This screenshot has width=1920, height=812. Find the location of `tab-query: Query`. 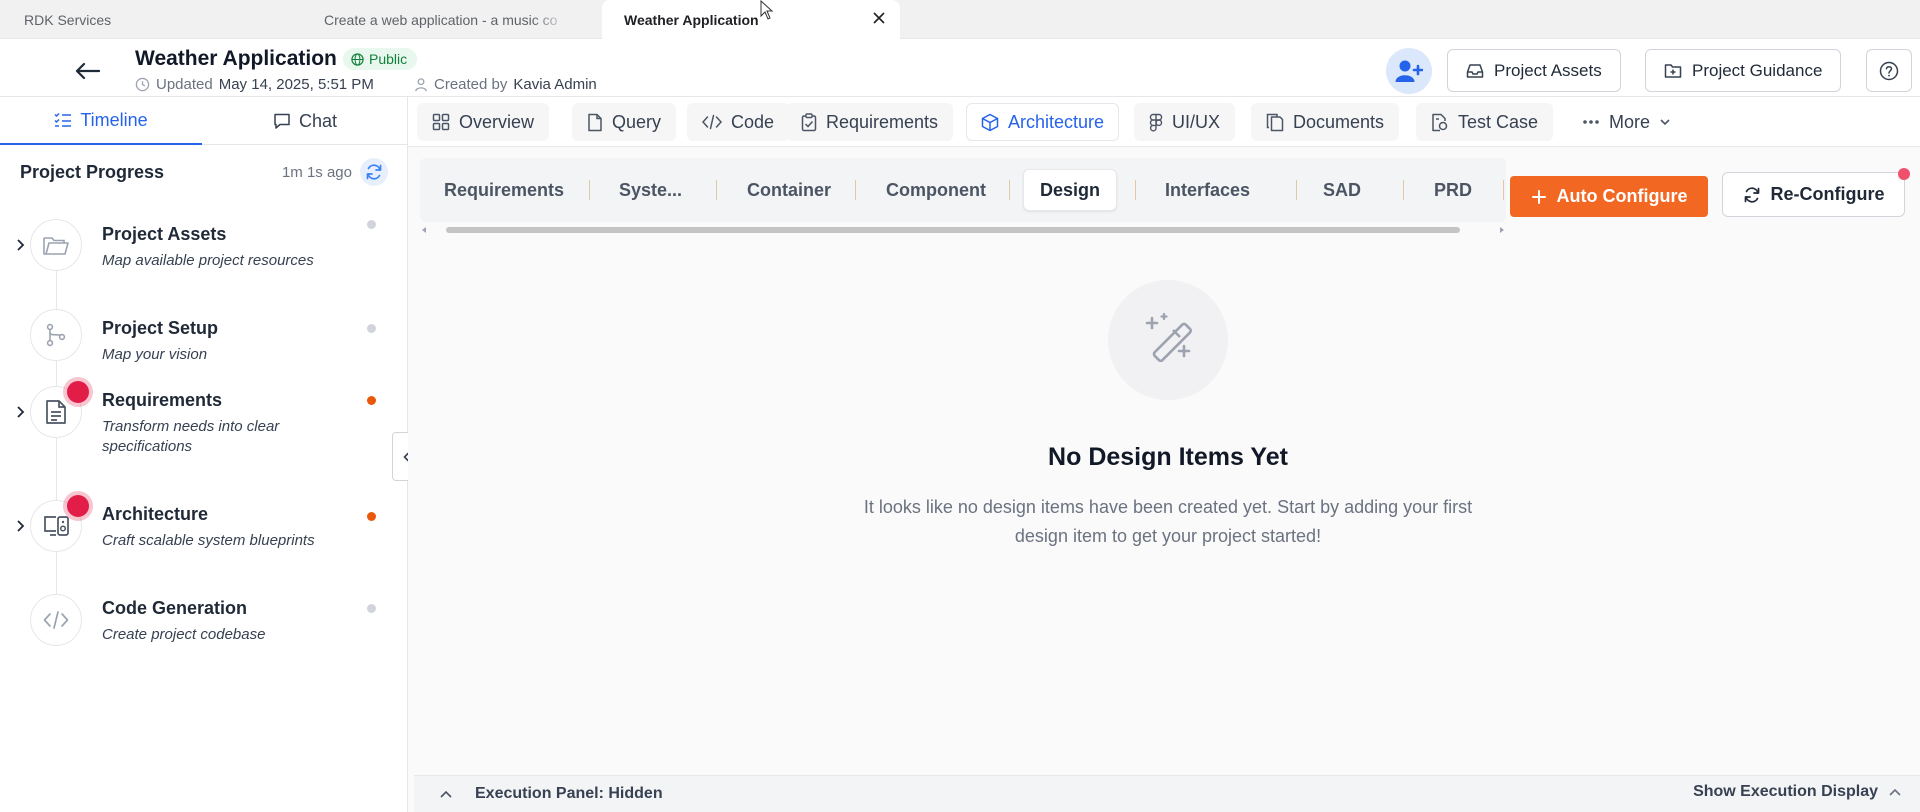

tab-query: Query is located at coordinates (624, 122).